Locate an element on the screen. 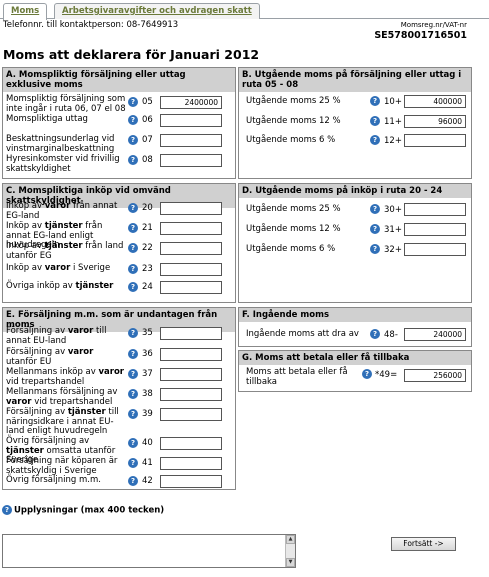 This screenshot has width=489, height=577. box-number: 22 is located at coordinates (147, 248).